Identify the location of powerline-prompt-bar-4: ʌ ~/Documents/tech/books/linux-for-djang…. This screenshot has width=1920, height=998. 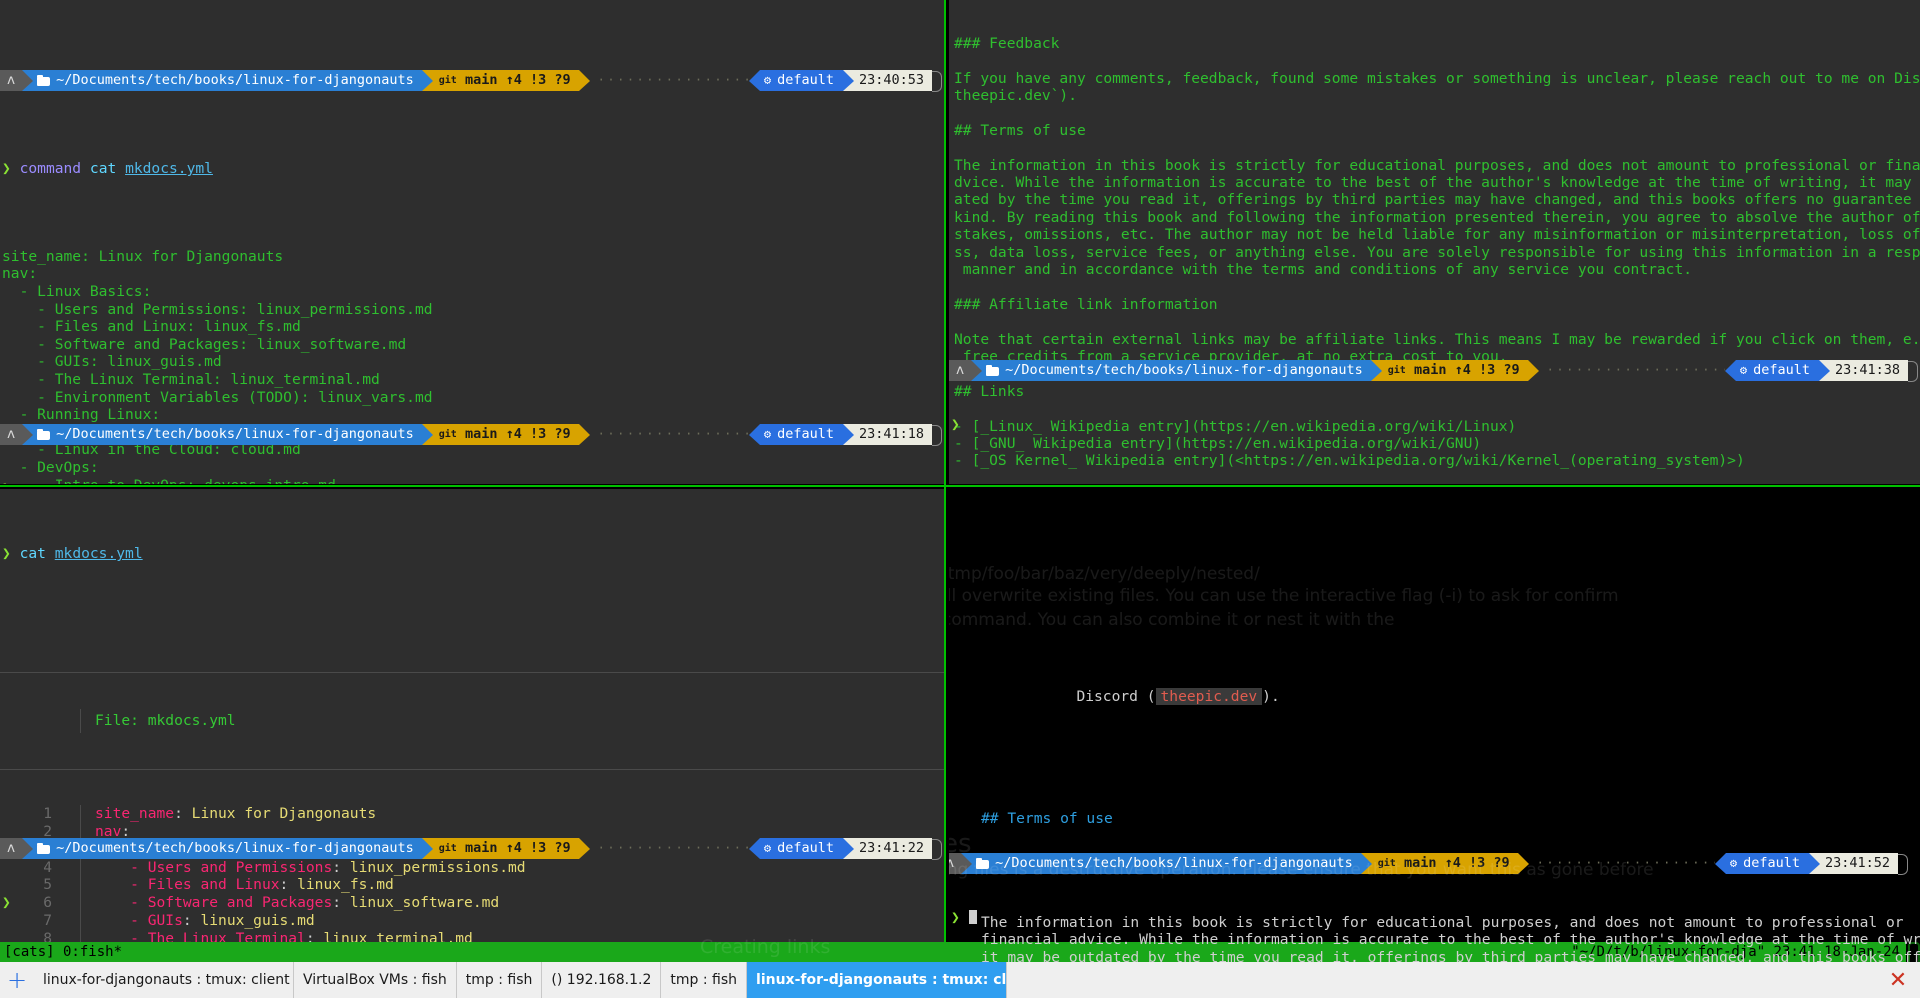
(1434, 371).